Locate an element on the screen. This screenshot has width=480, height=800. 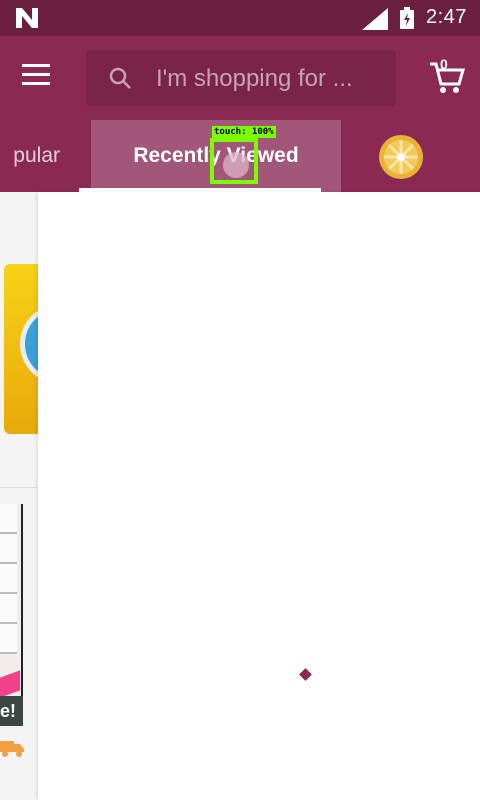
product-image-peek is located at coordinates (11, 615).